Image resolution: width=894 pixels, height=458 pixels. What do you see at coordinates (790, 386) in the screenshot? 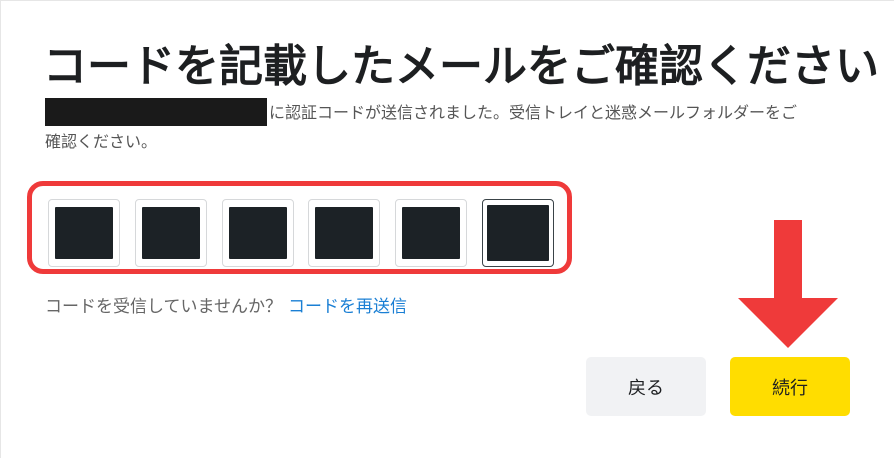
I see `continue-button: 続行` at bounding box center [790, 386].